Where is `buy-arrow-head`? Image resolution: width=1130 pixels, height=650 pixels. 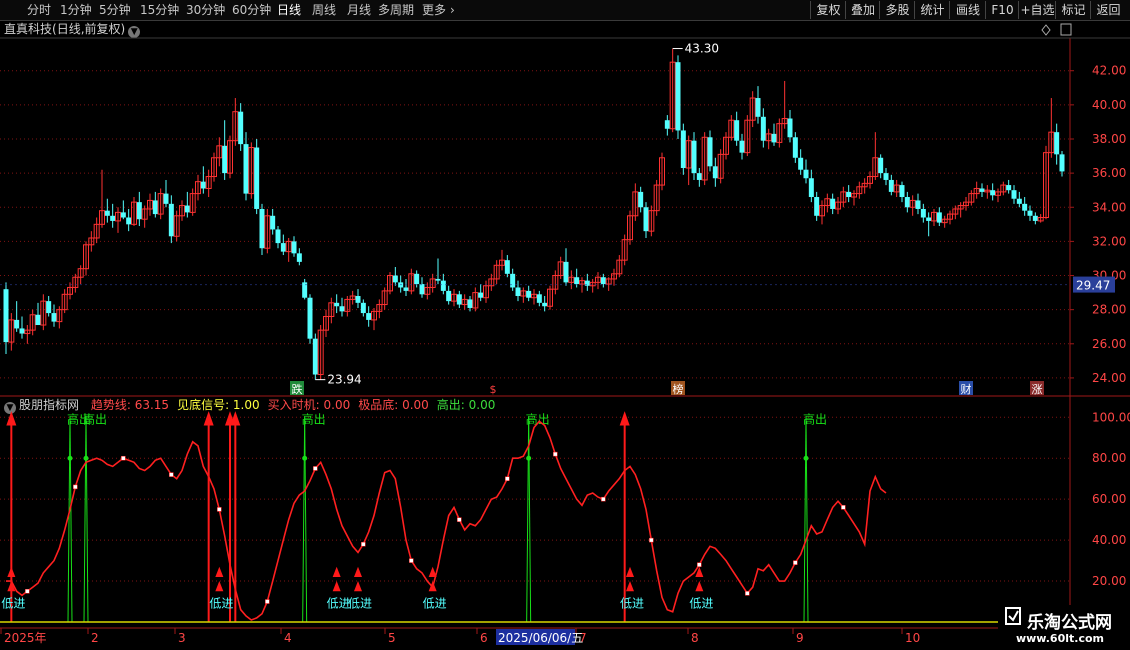 buy-arrow-head is located at coordinates (235, 418).